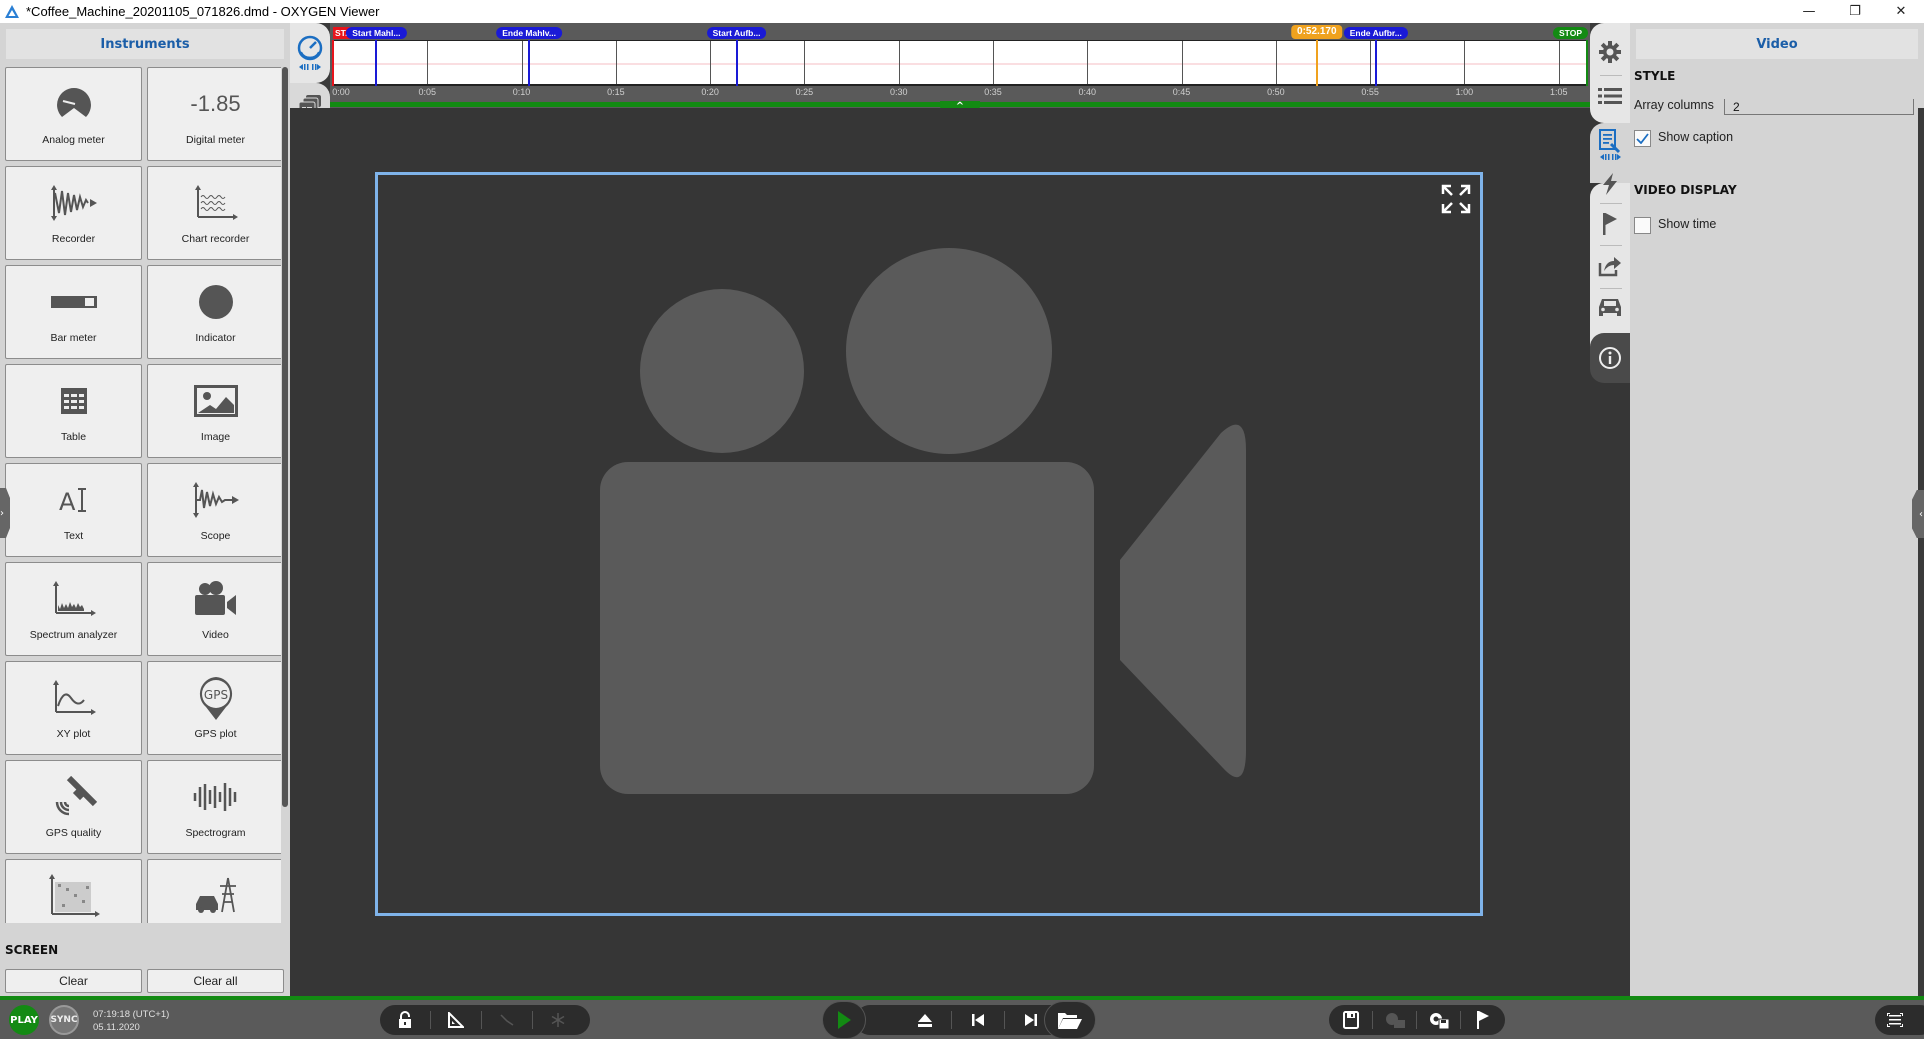 The height and width of the screenshot is (1039, 1924). Describe the element at coordinates (427, 92) in the screenshot. I see `timeline-tick-label: 0:05` at that location.